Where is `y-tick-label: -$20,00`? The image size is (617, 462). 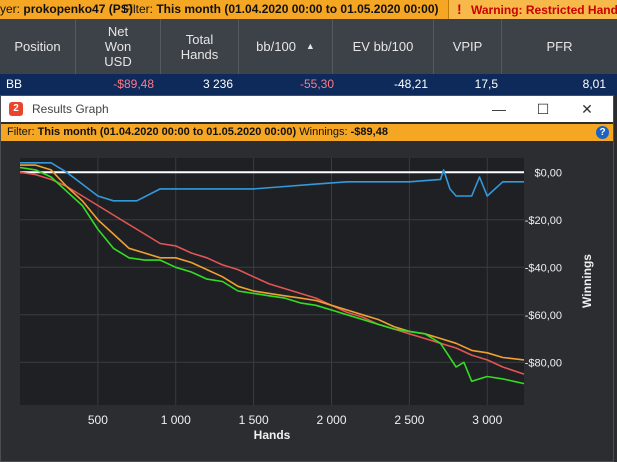
y-tick-label: -$20,00 is located at coordinates (543, 221).